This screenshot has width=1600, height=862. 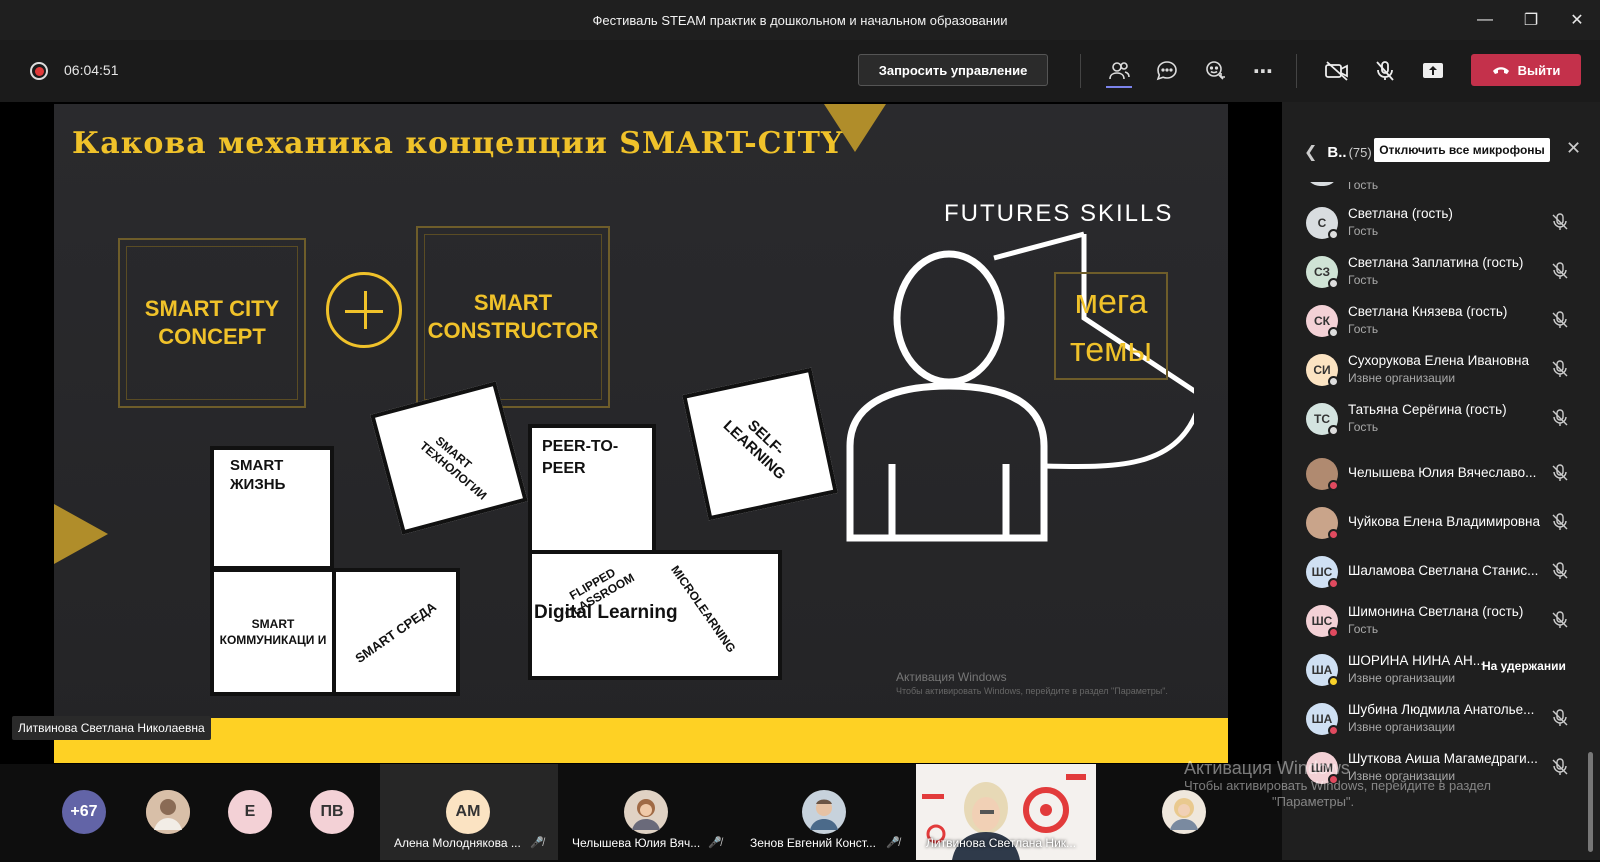 I want to click on os-watermark-title: Активация Windows, so click(x=1267, y=768).